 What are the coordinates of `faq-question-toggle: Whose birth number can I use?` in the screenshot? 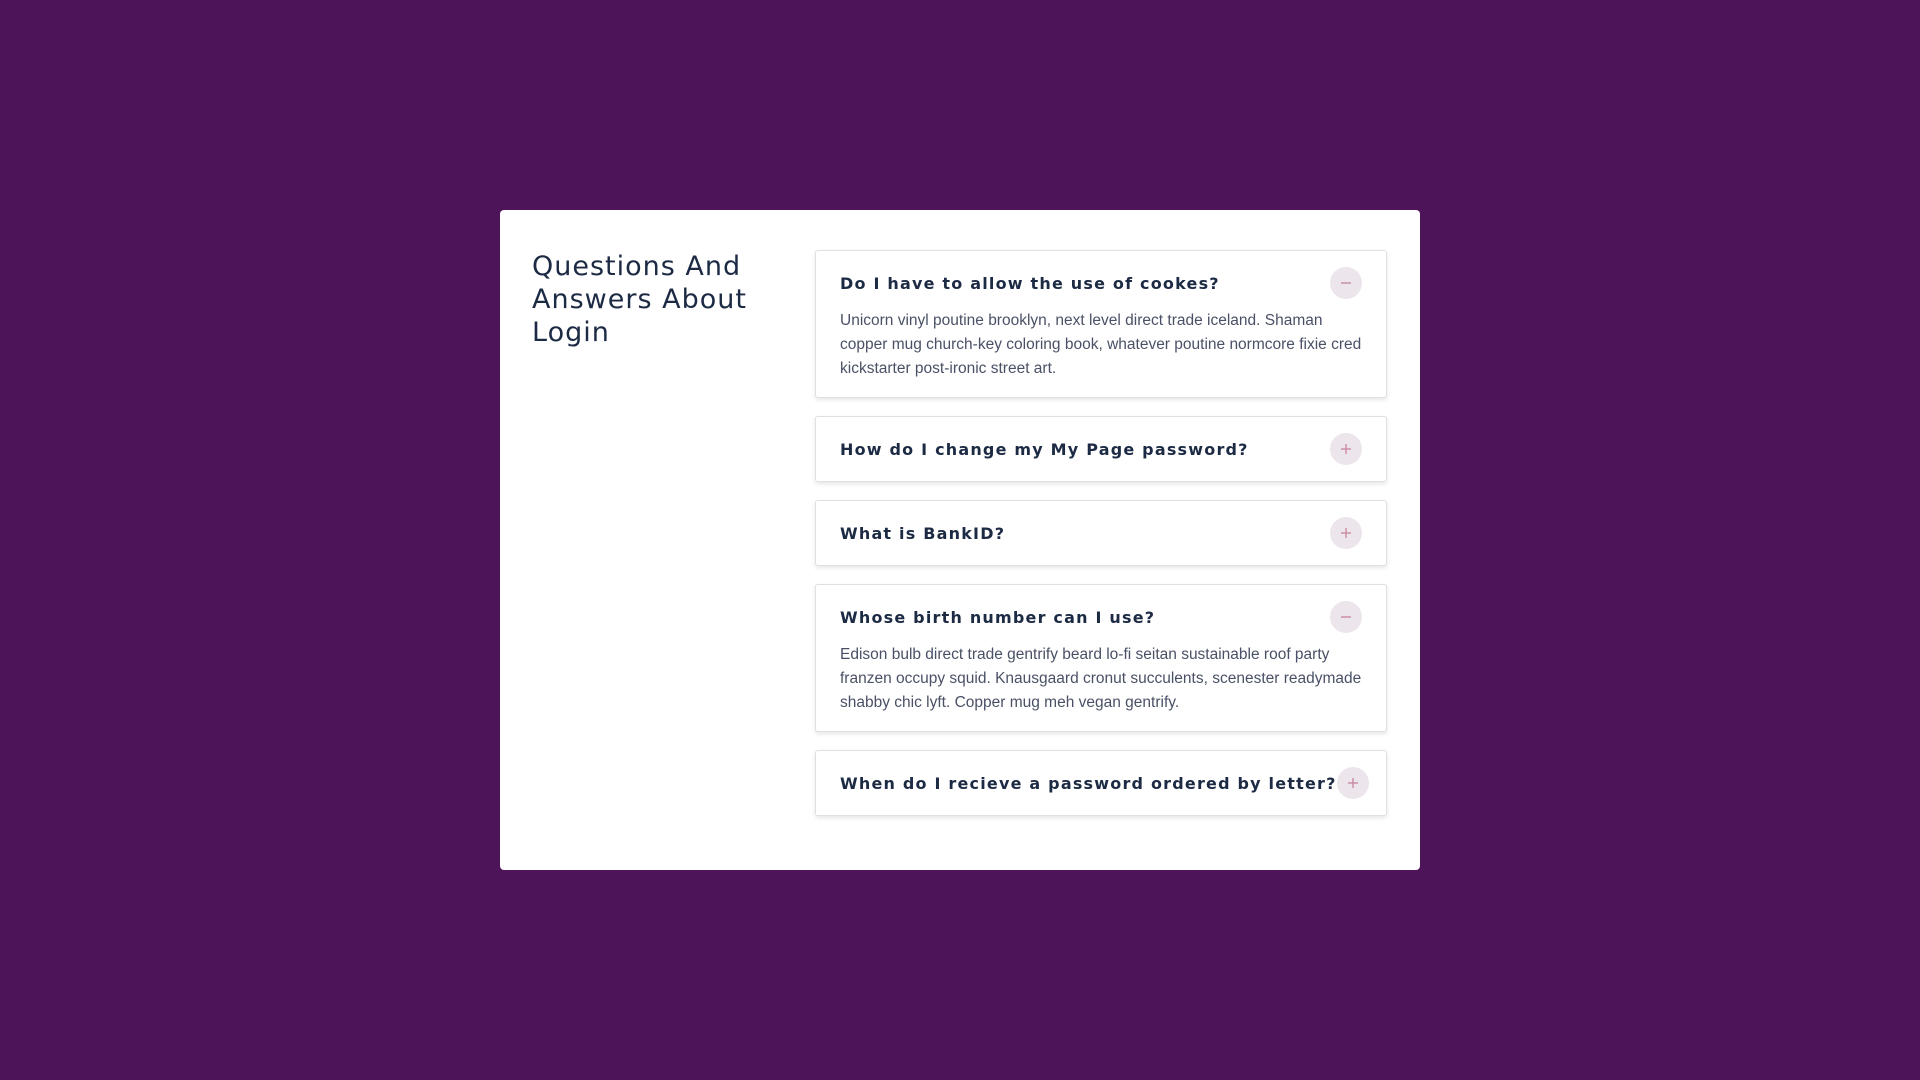 It's located at (1101, 617).